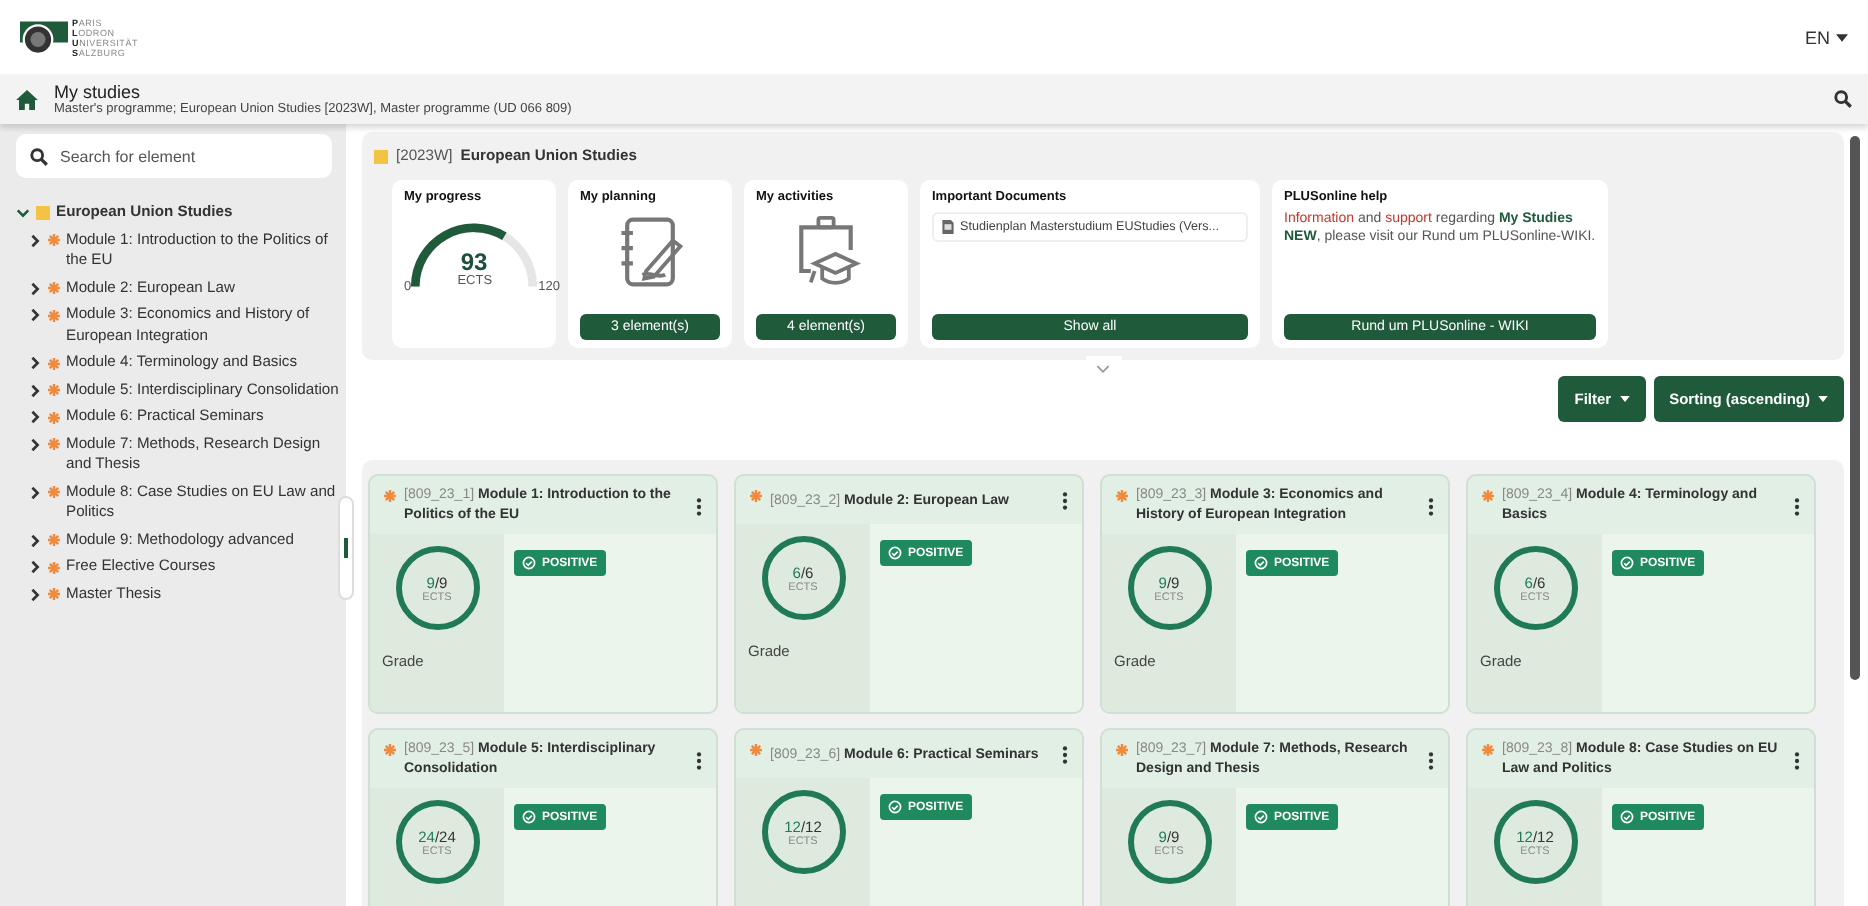  What do you see at coordinates (346, 548) in the screenshot?
I see `resize-handle` at bounding box center [346, 548].